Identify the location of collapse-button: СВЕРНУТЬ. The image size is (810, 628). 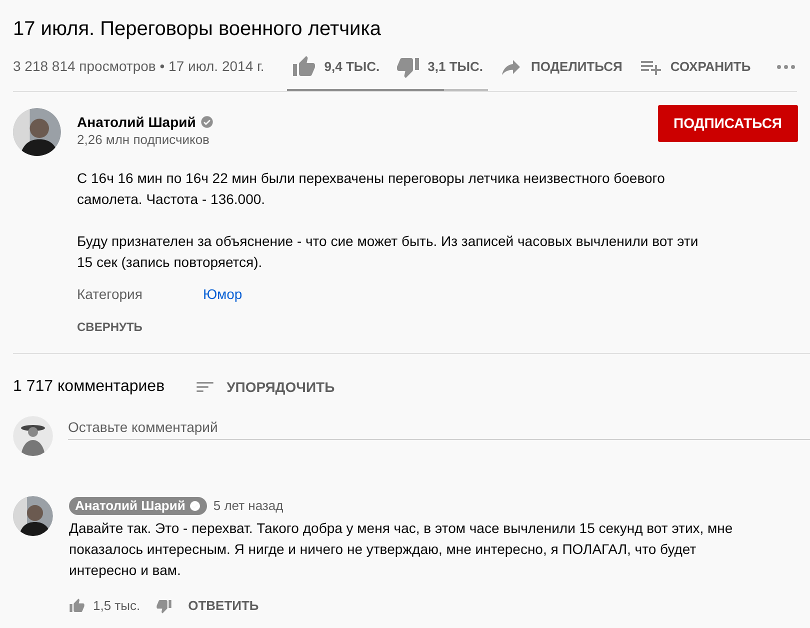
(109, 327).